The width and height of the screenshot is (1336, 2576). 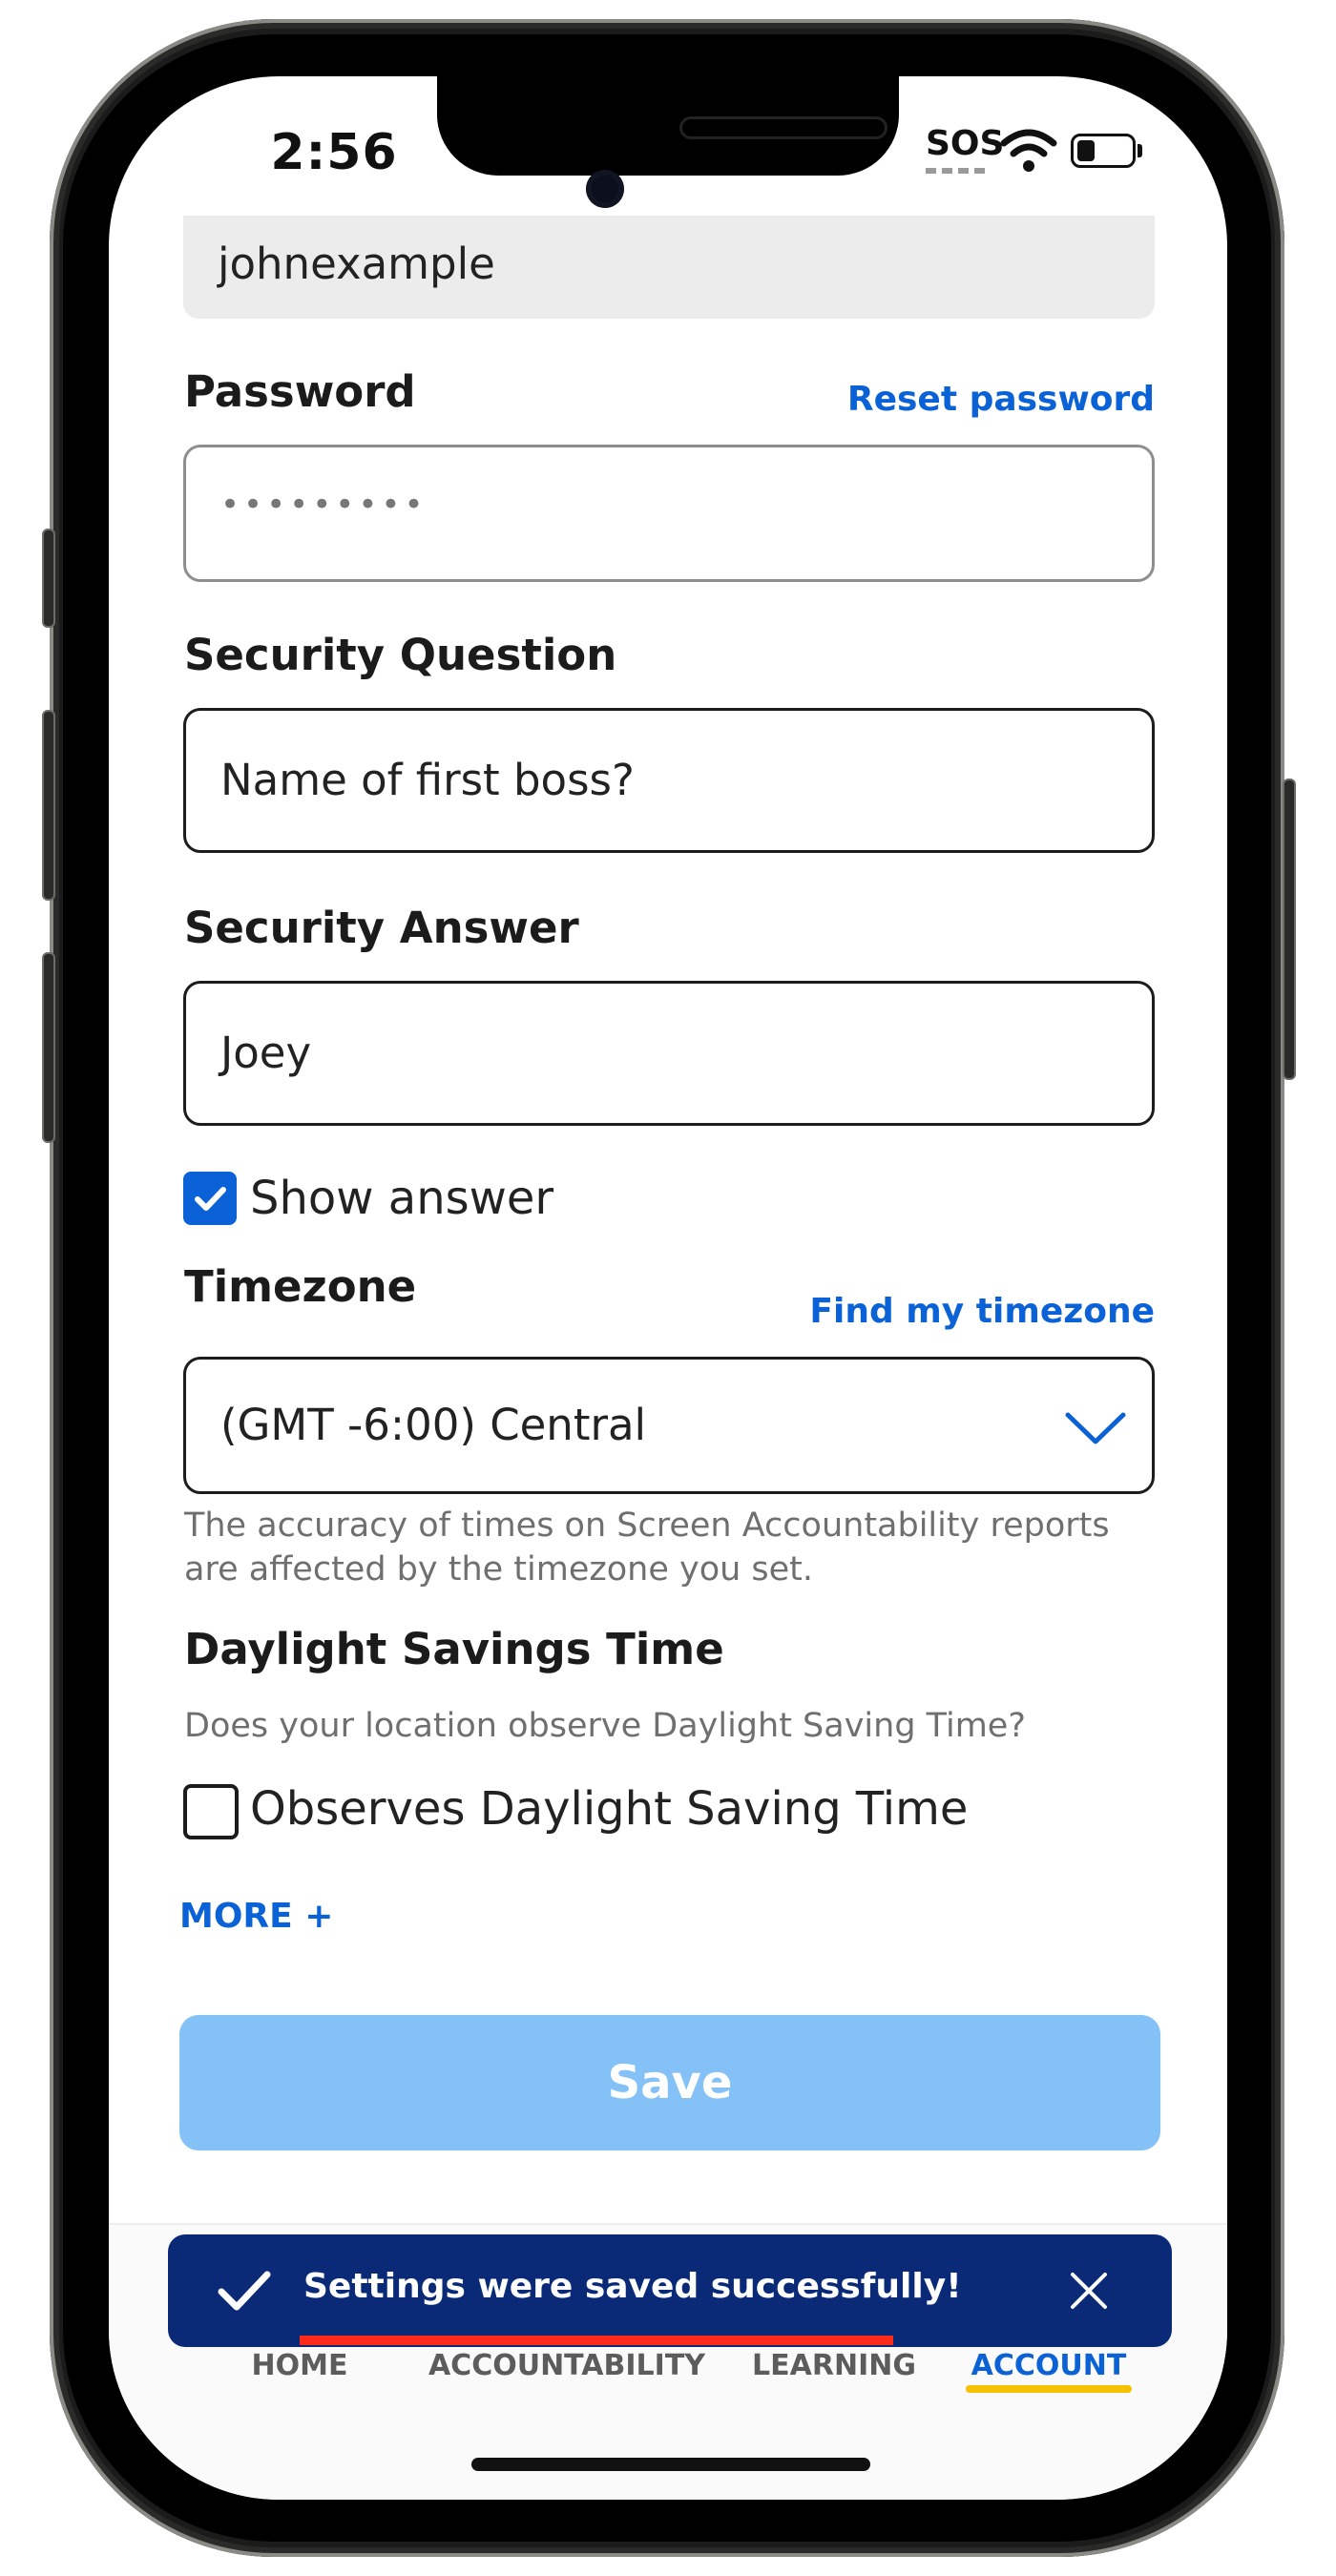 I want to click on timezone-selected-value: (GMT -6:00) Central, so click(x=433, y=1425).